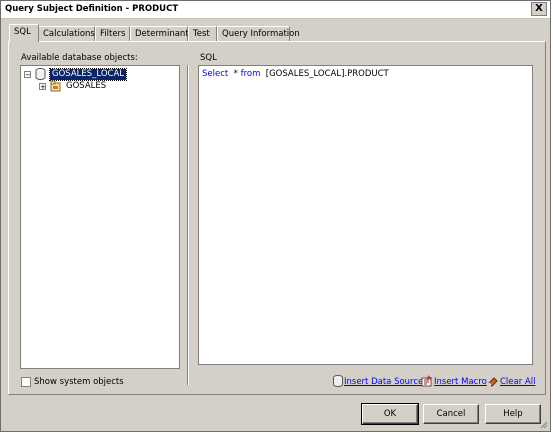 Image resolution: width=553 pixels, height=434 pixels. I want to click on tab-calculations: Calculations, so click(66, 33).